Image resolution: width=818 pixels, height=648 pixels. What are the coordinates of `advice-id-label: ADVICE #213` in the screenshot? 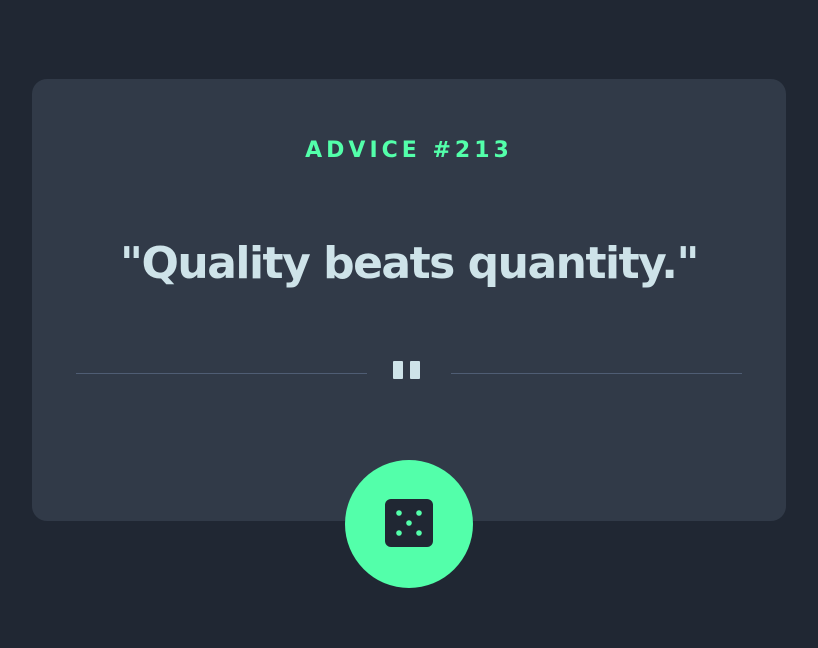 It's located at (409, 150).